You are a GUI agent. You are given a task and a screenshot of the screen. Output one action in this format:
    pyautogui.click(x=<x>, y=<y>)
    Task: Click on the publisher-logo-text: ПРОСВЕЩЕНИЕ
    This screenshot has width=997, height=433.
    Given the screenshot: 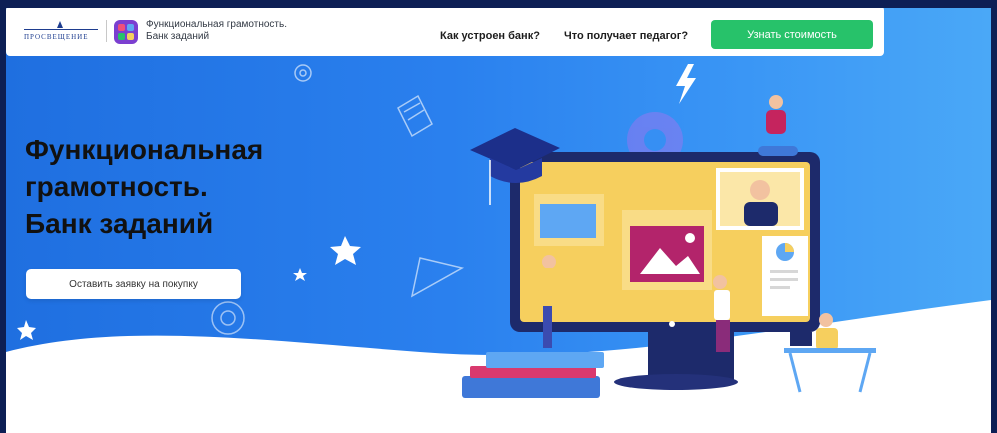 What is the action you would take?
    pyautogui.click(x=56, y=37)
    